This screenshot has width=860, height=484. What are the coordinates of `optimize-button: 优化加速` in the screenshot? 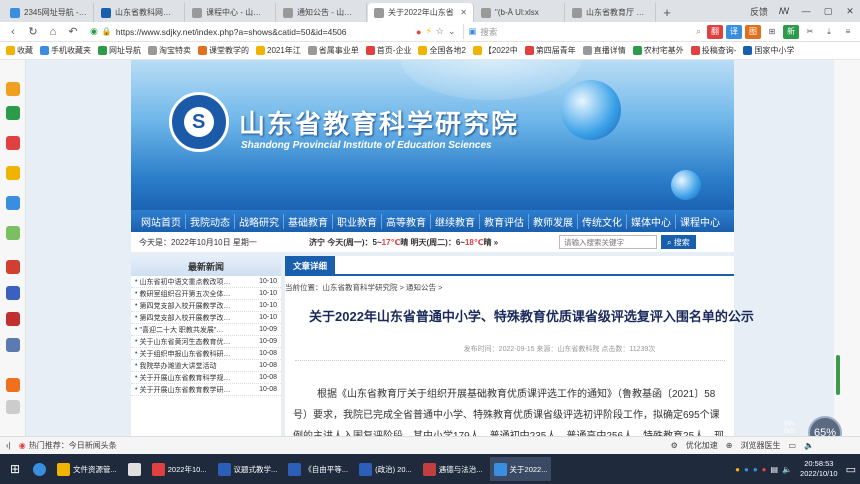 It's located at (702, 445).